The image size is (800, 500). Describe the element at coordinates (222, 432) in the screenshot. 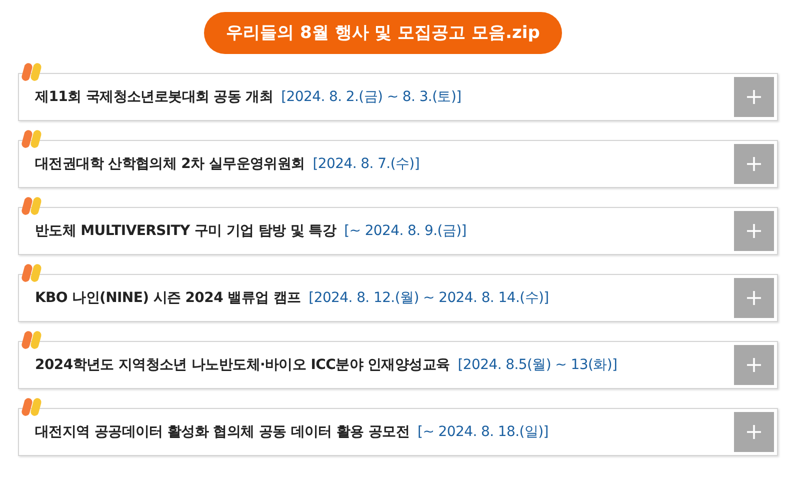

I see `event-title: 대전지역 공공데이터 활성화 협의체 공동 데이터 활용 공모전` at that location.